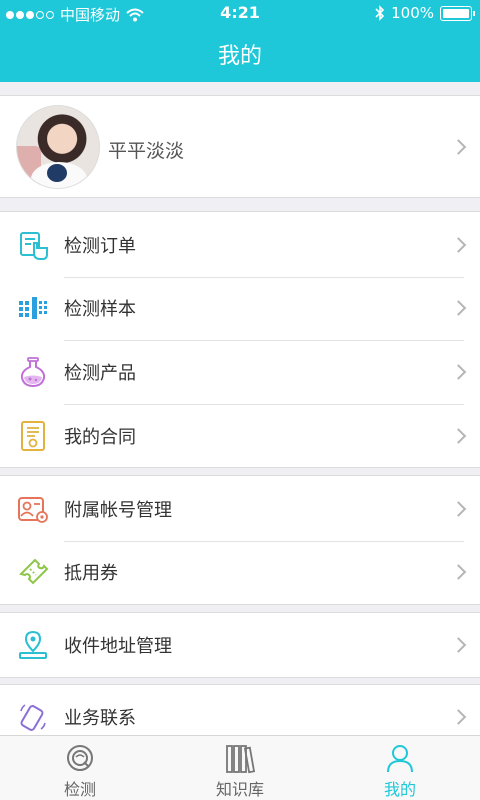 Image resolution: width=480 pixels, height=800 pixels. What do you see at coordinates (118, 646) in the screenshot?
I see `menu-item-label: 收件地址管理` at bounding box center [118, 646].